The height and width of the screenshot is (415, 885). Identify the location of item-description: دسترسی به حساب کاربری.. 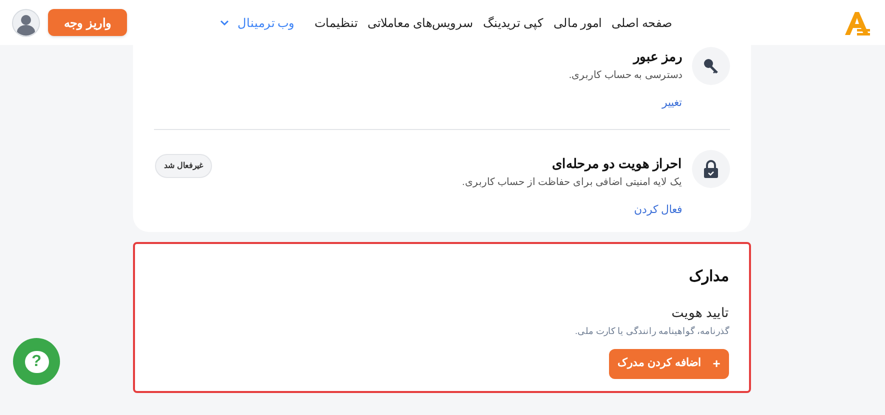
(625, 75).